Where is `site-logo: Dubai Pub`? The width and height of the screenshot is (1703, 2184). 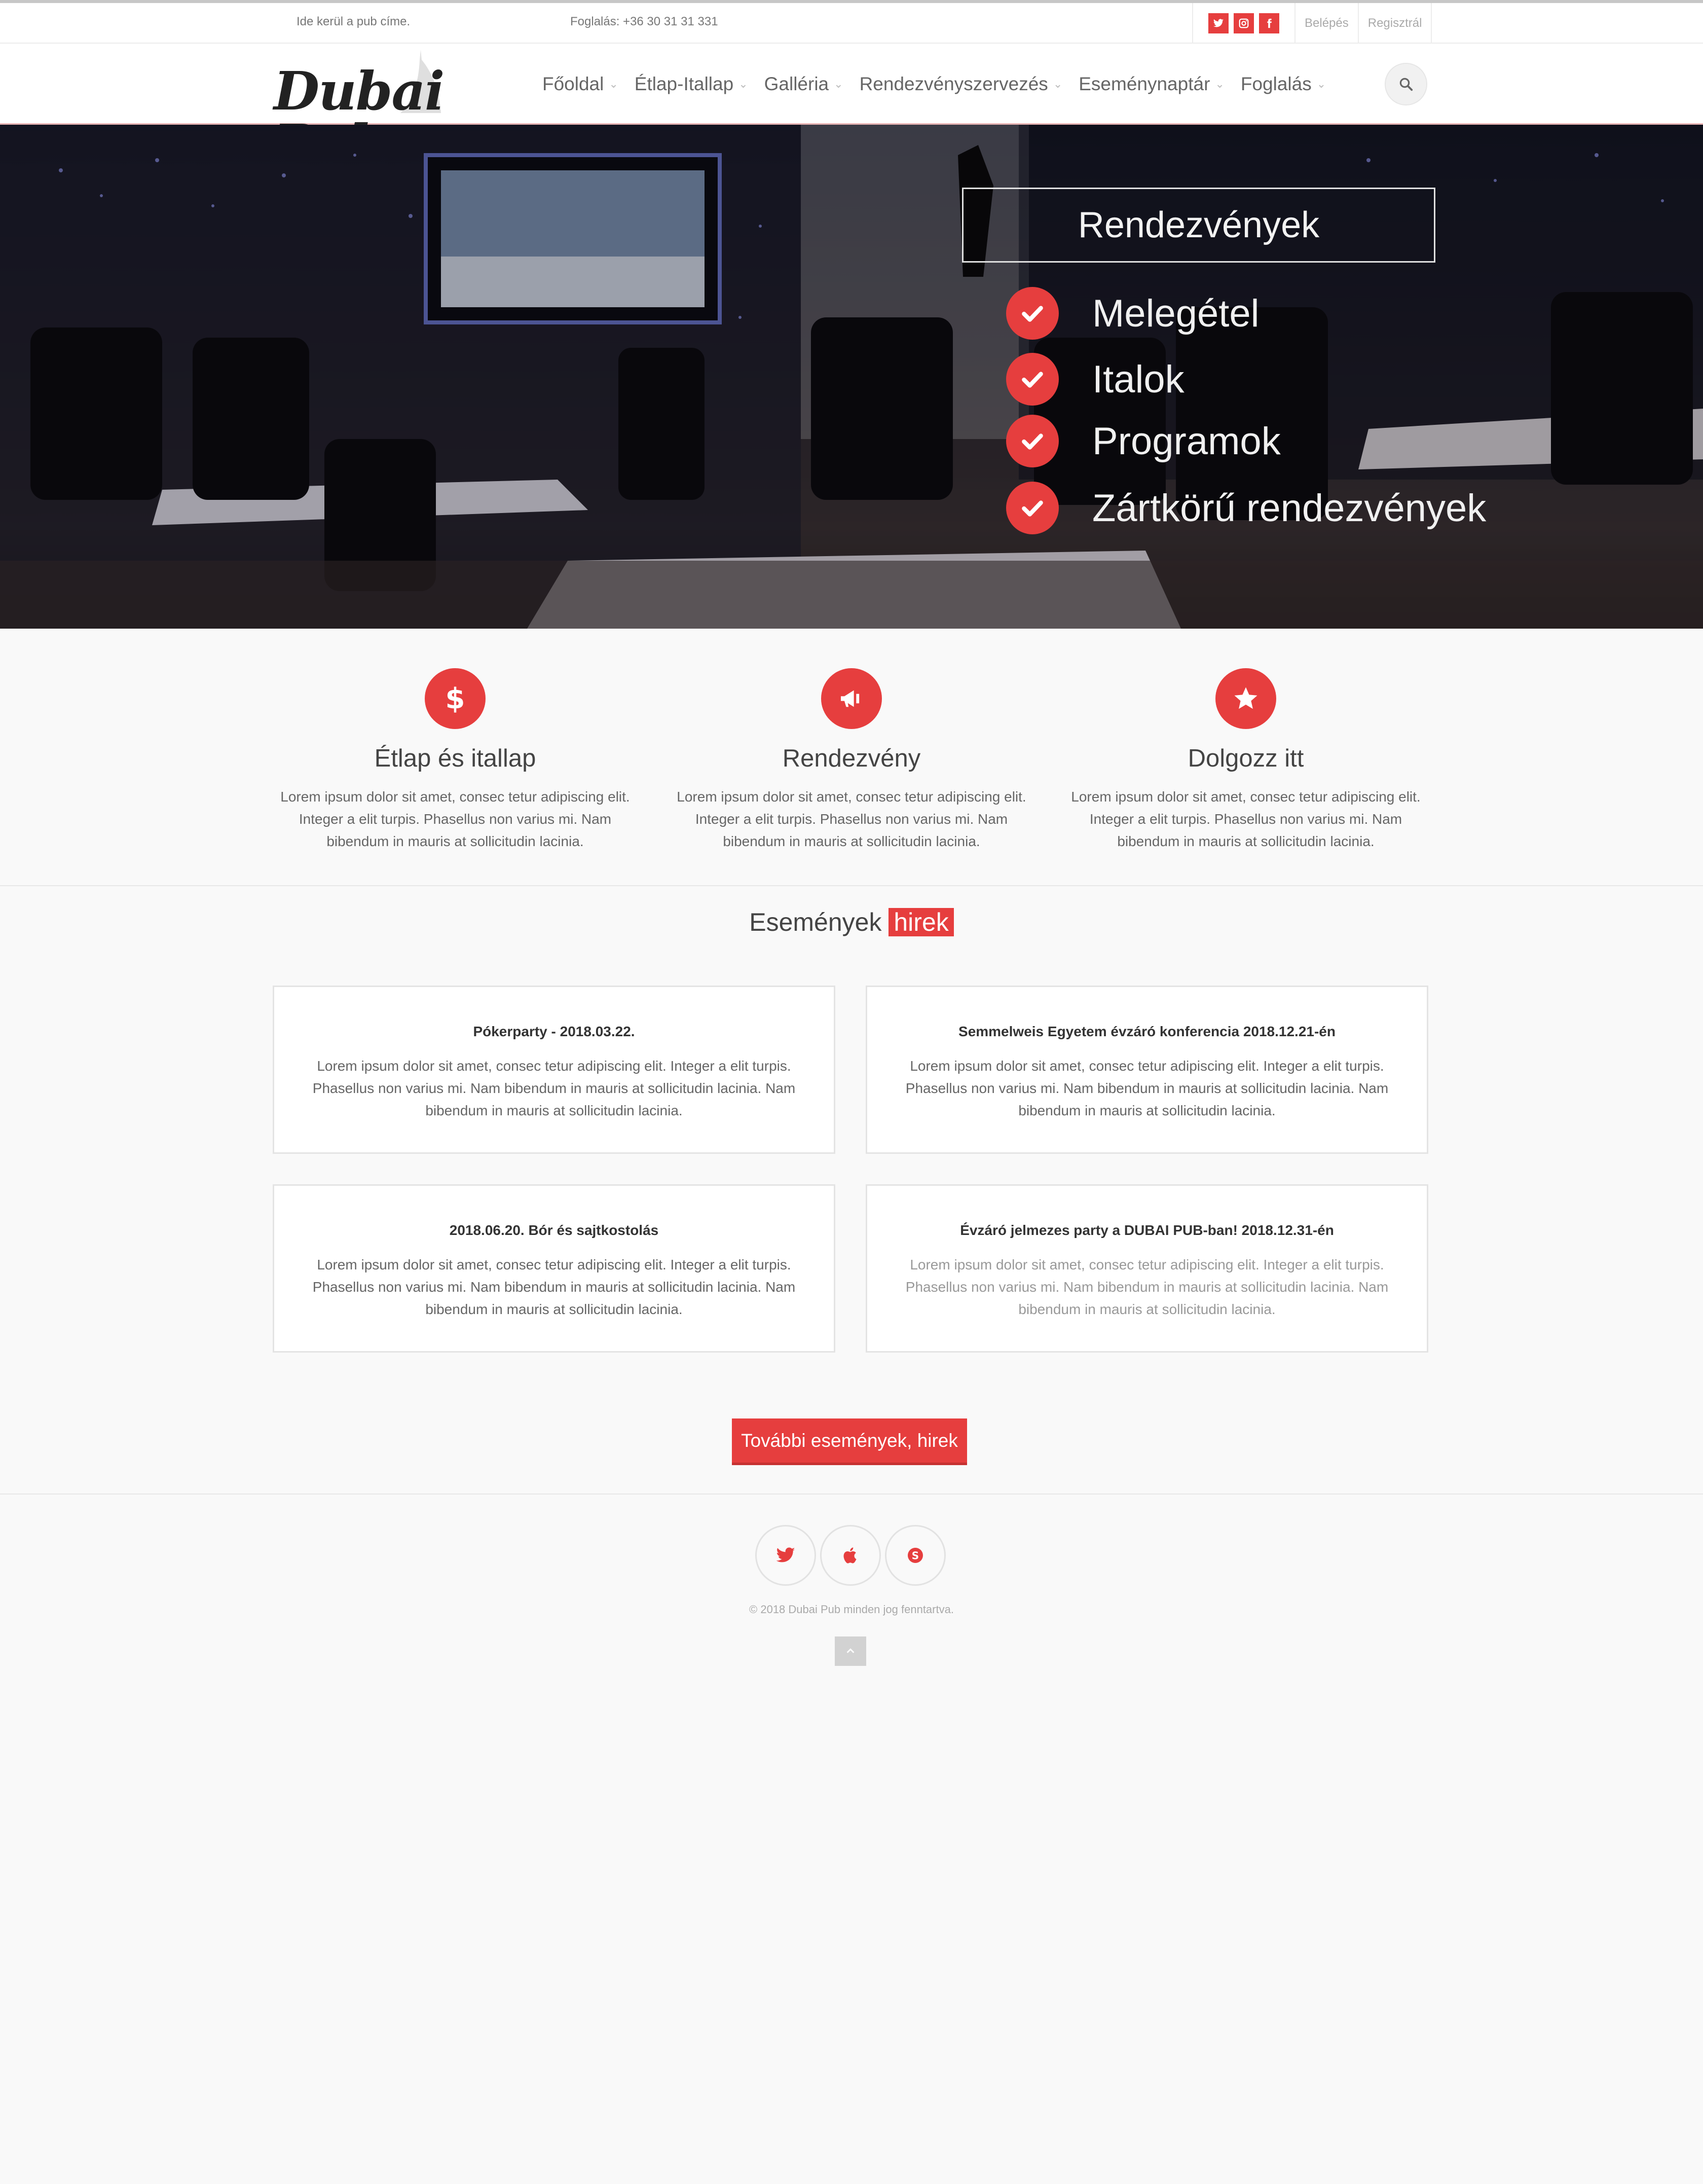
site-logo: Dubai Pub is located at coordinates (390, 110).